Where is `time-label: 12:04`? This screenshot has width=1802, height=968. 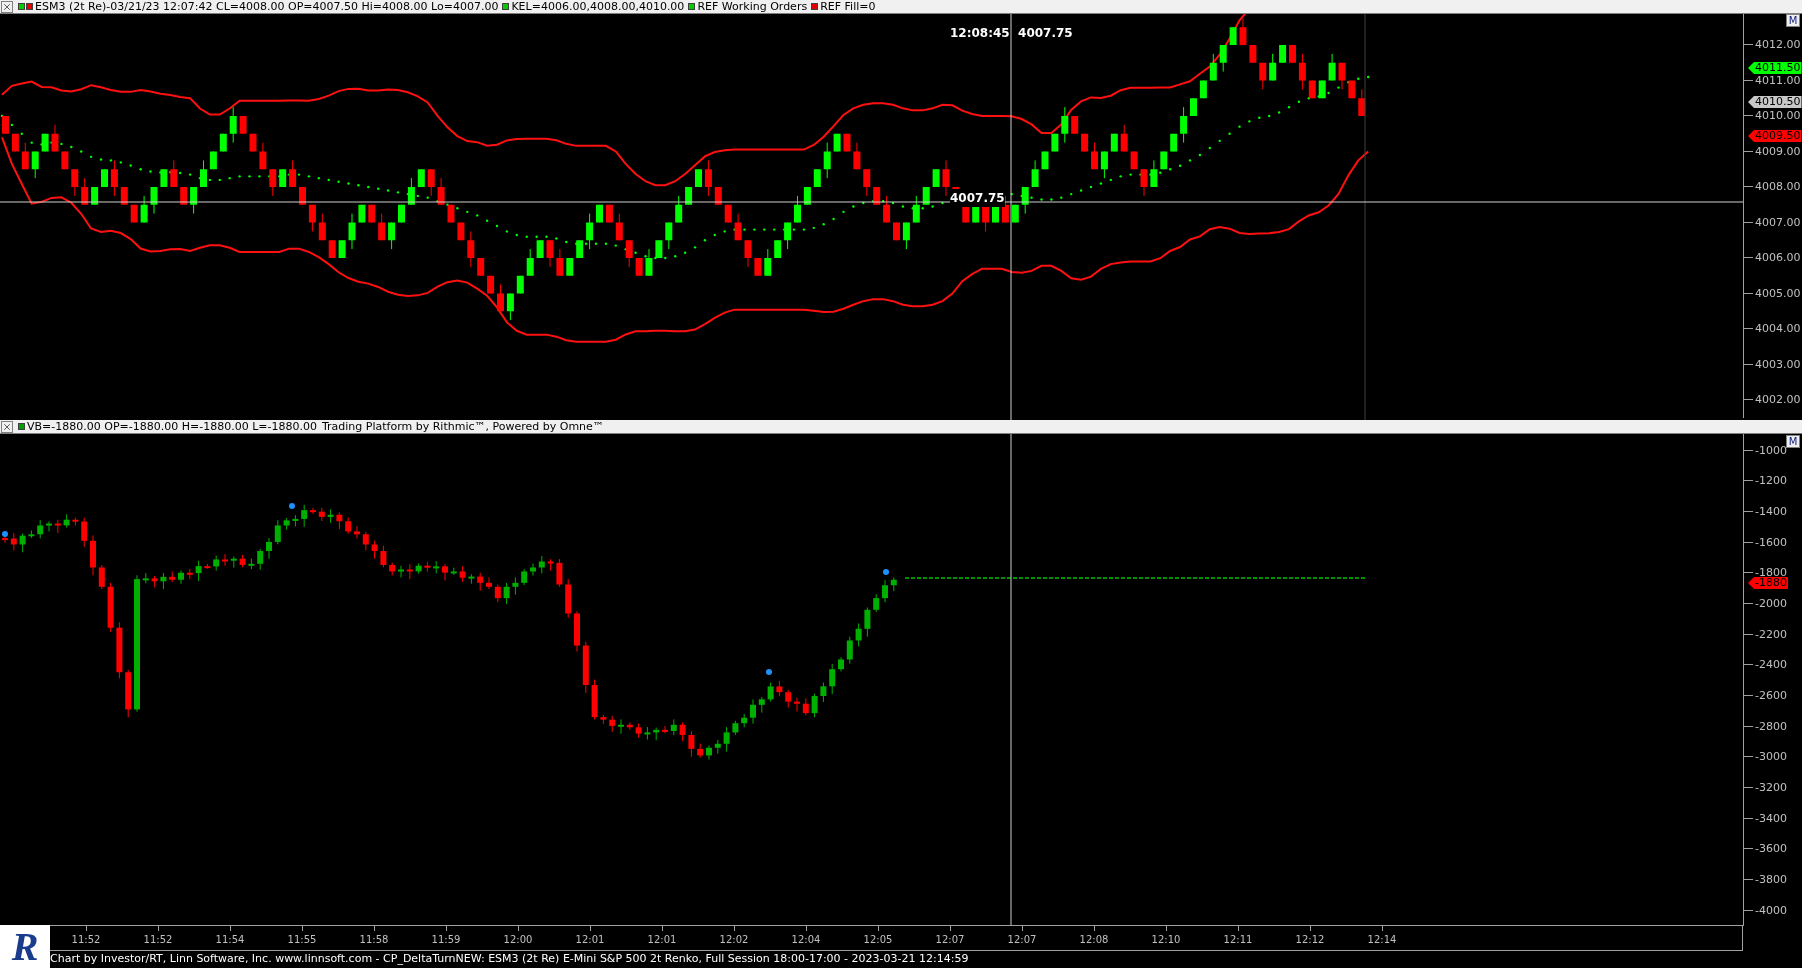 time-label: 12:04 is located at coordinates (806, 940).